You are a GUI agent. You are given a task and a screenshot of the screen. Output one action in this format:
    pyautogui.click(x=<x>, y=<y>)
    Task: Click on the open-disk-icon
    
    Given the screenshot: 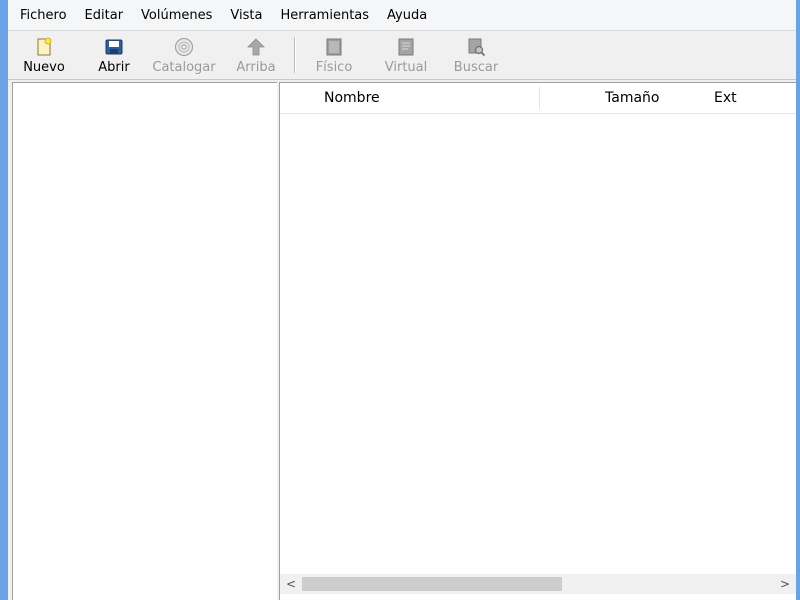 What is the action you would take?
    pyautogui.click(x=114, y=47)
    